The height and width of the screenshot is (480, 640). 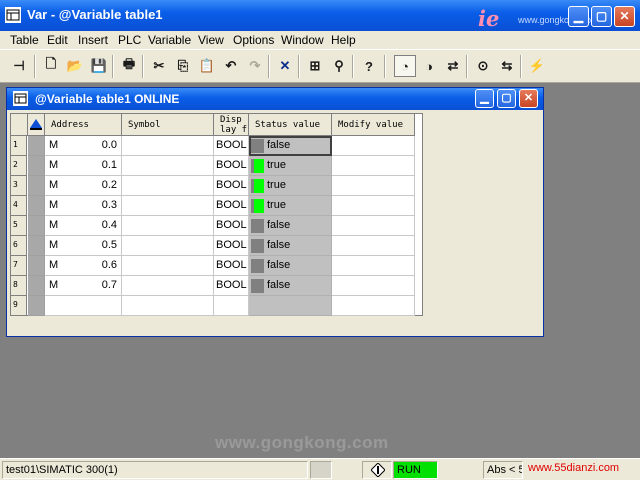 I want to click on print-button: 🖶, so click(x=129, y=66).